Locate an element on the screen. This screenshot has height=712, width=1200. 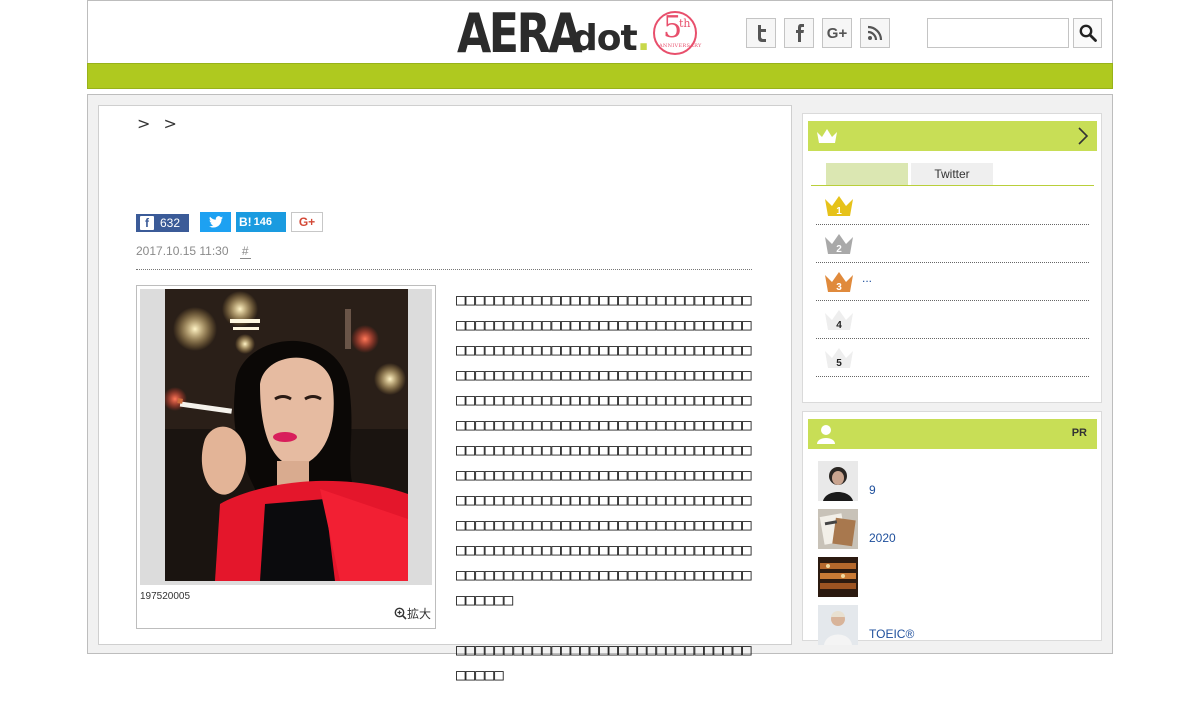
facebook-share-count: 632 is located at coordinates (170, 223).